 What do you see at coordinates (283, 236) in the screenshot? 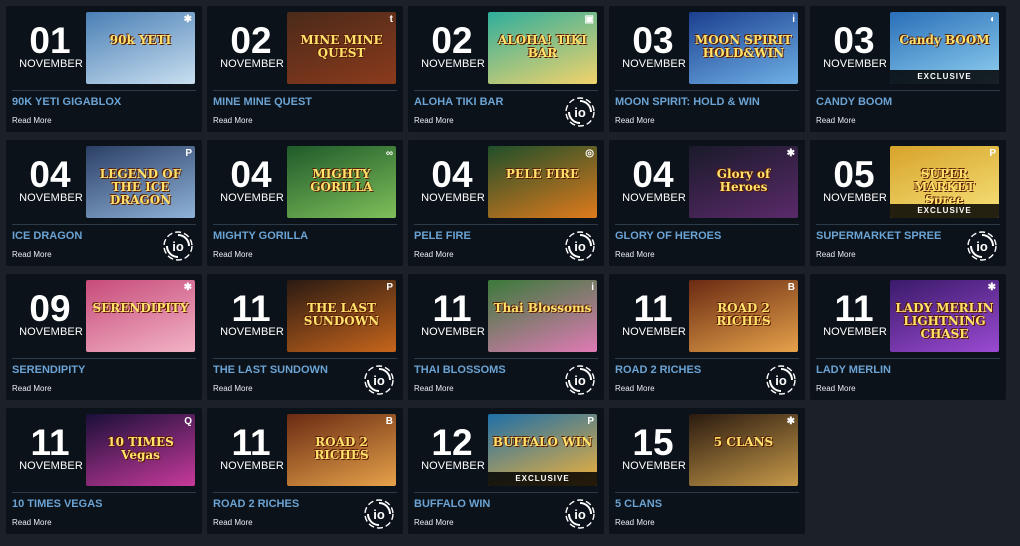
I see `game-title-link: MIGHTY GORILLA` at bounding box center [283, 236].